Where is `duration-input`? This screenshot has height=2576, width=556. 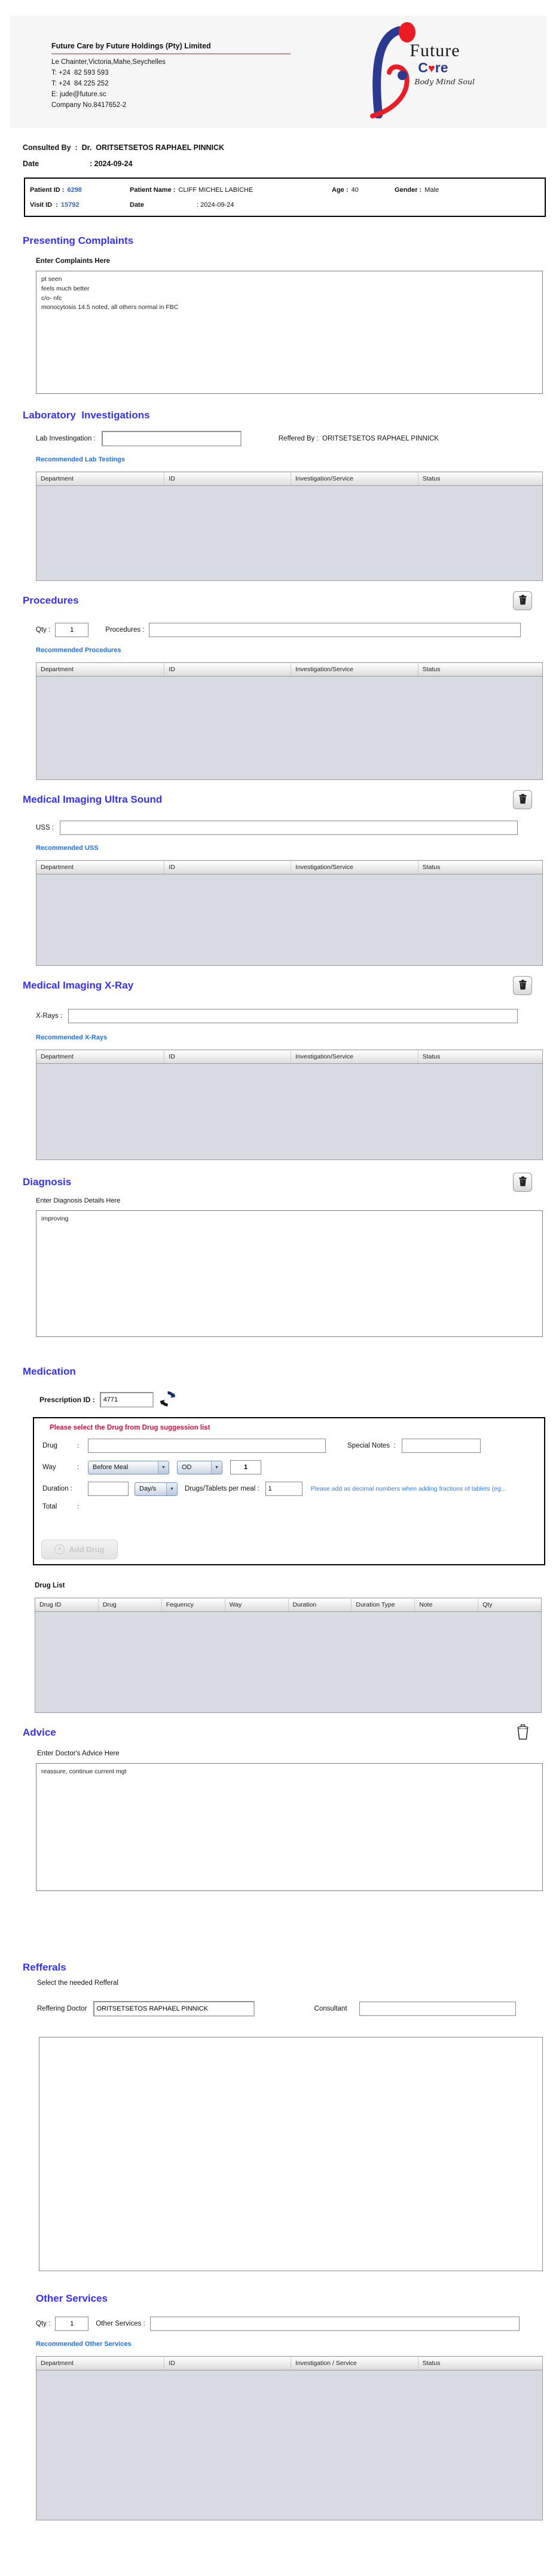 duration-input is located at coordinates (108, 1489).